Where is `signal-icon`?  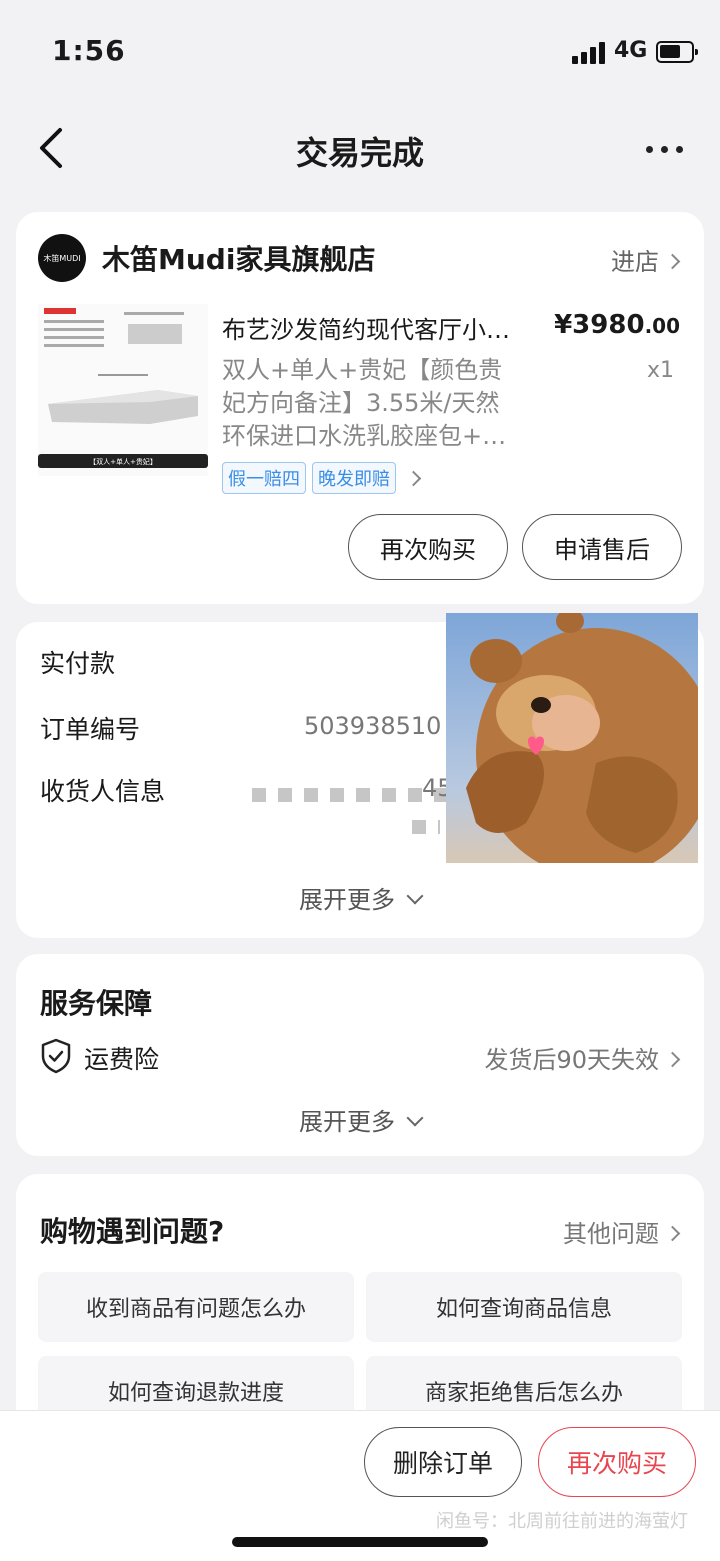
signal-icon is located at coordinates (589, 53).